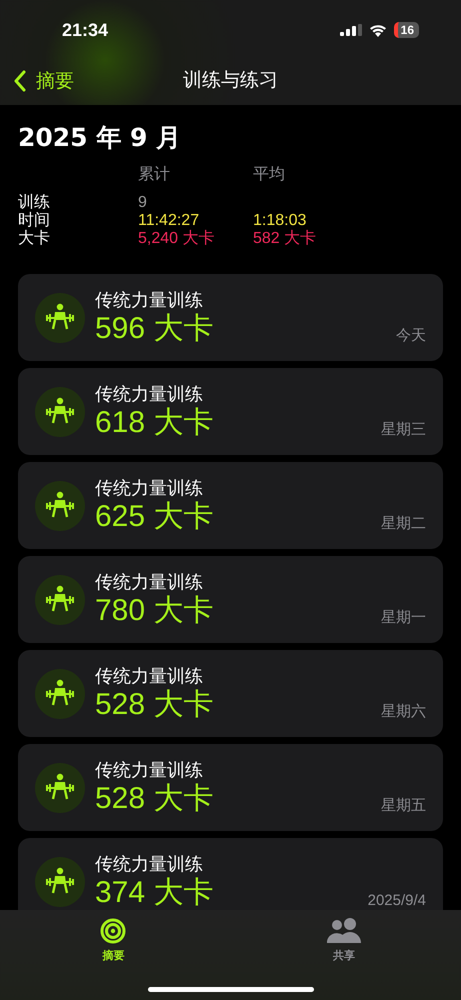 The image size is (461, 1000). Describe the element at coordinates (100, 138) in the screenshot. I see `month-heading: 2025 年 9 月` at that location.